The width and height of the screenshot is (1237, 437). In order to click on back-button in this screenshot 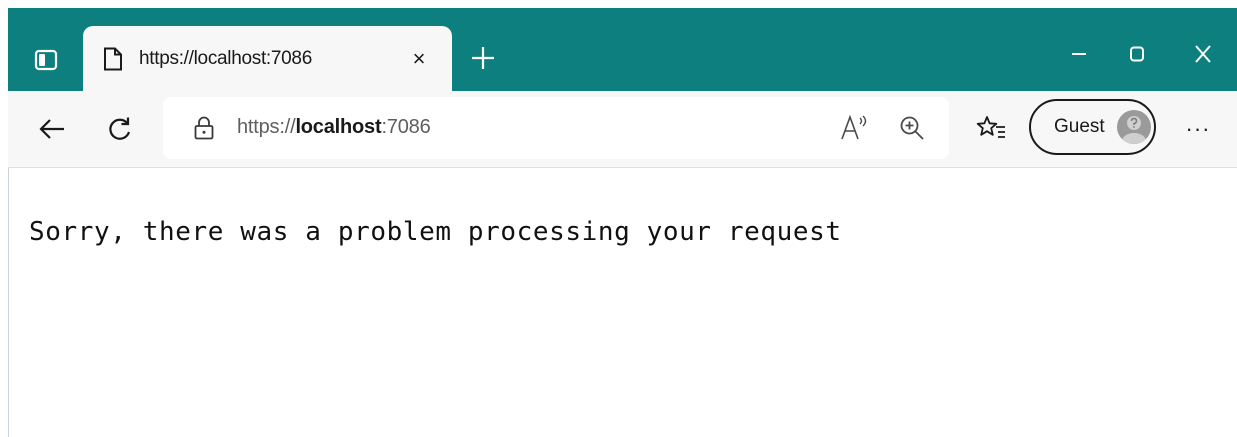, I will do `click(52, 129)`.